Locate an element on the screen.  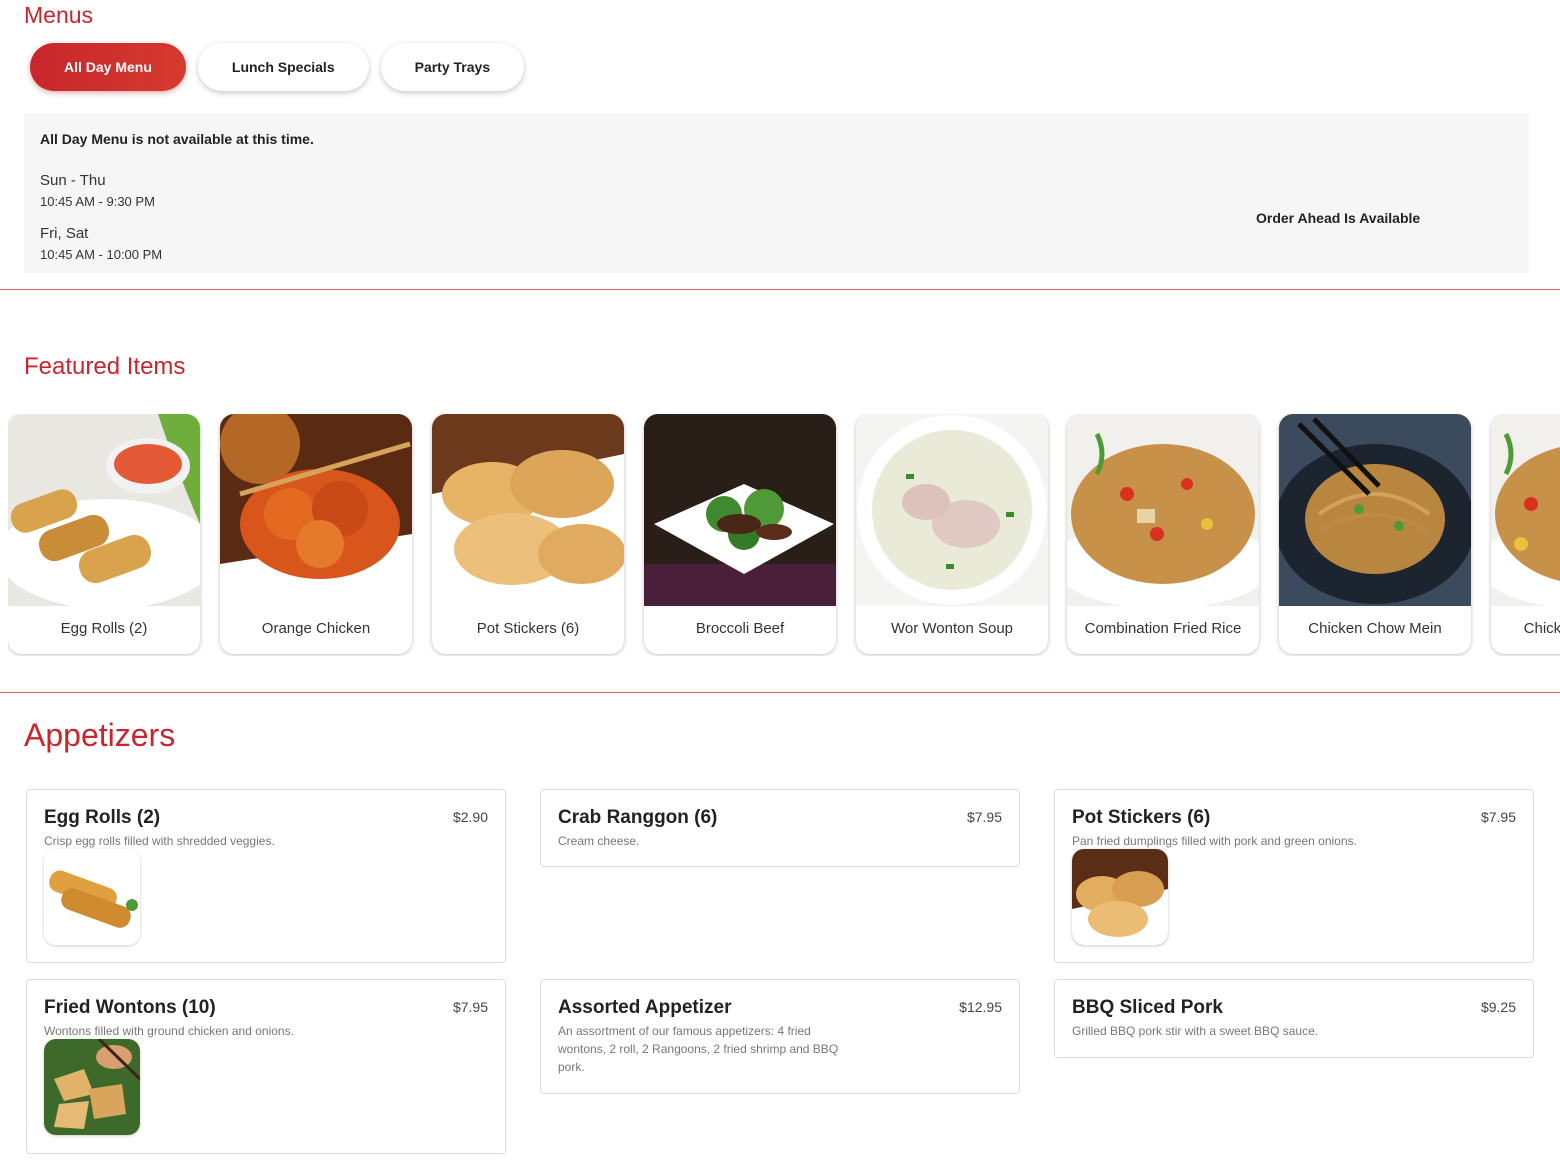
hours-days: Sun - Thu is located at coordinates (73, 180).